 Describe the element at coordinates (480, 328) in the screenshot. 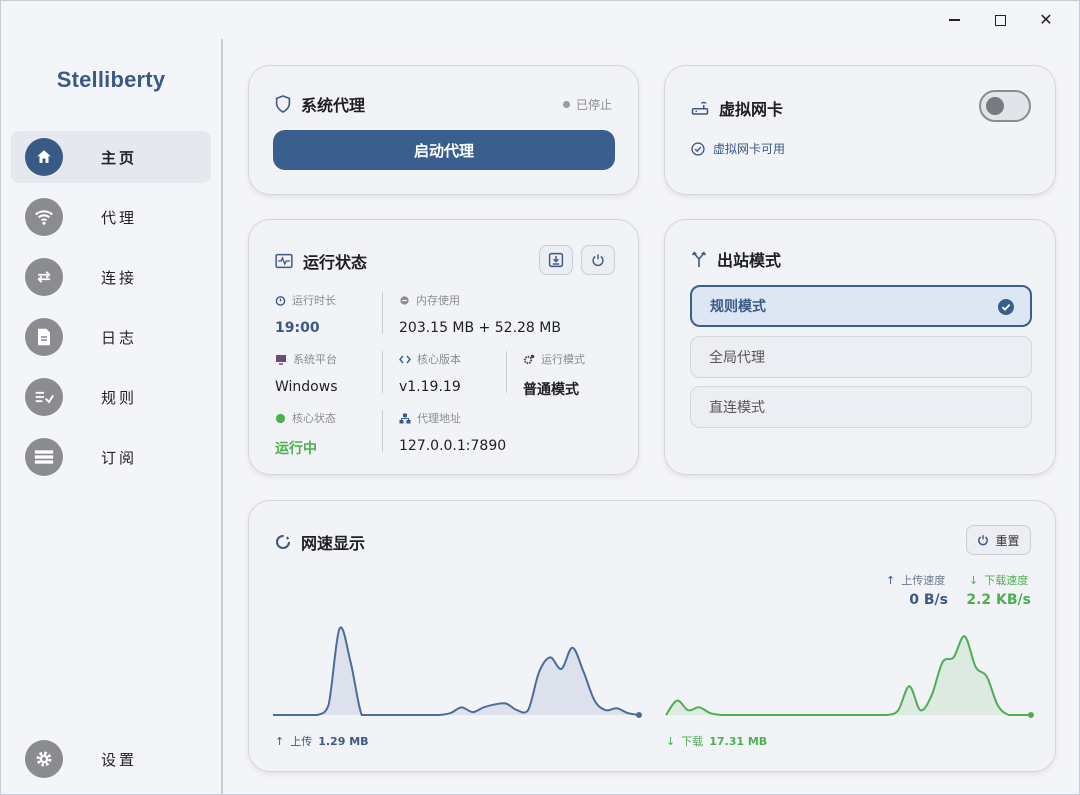

I see `memory-value: 203.15 MB + 52.28 MB` at that location.